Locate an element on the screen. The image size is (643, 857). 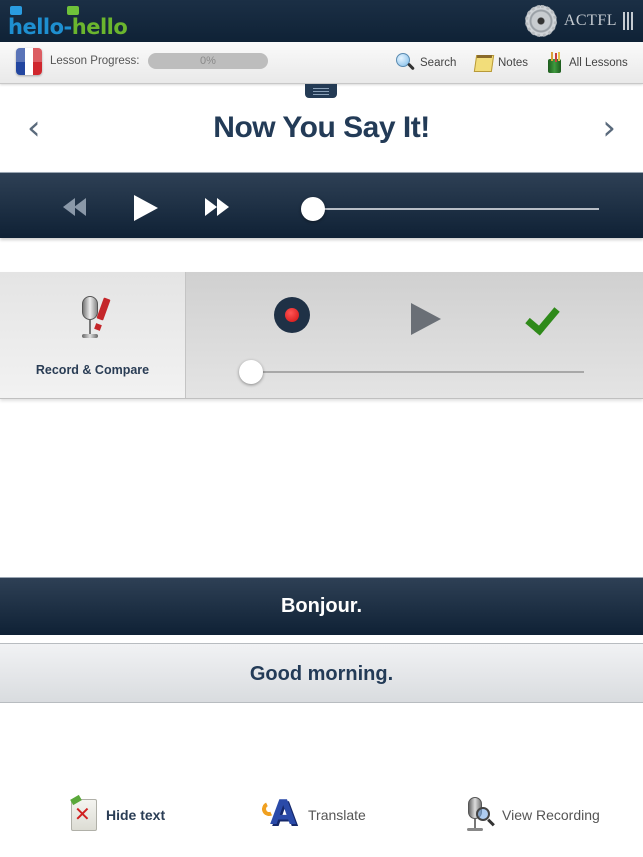
pencil-cup-icon is located at coordinates (554, 63).